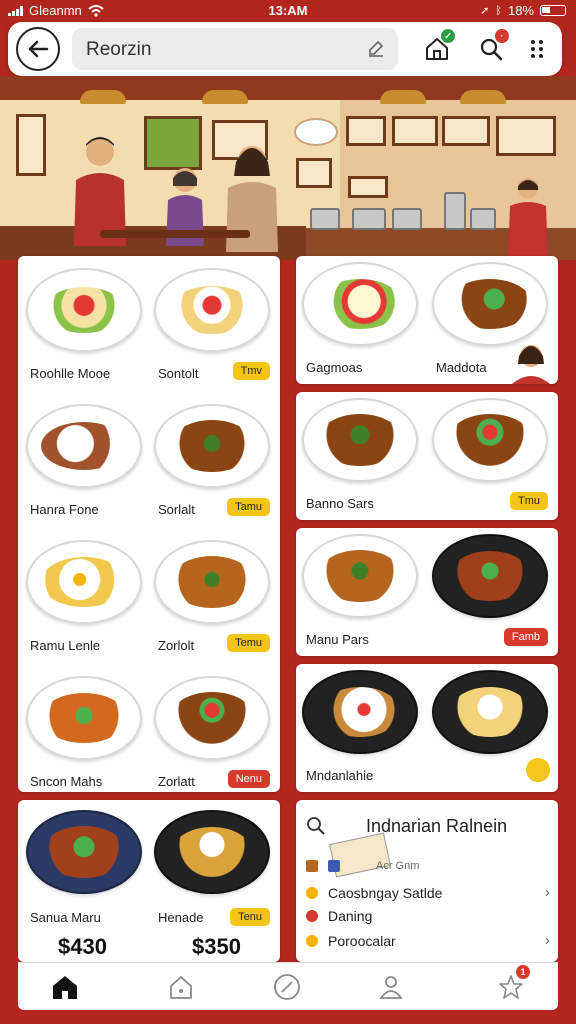  I want to click on menu-card-right: Banno Sars Tmu, so click(427, 456).